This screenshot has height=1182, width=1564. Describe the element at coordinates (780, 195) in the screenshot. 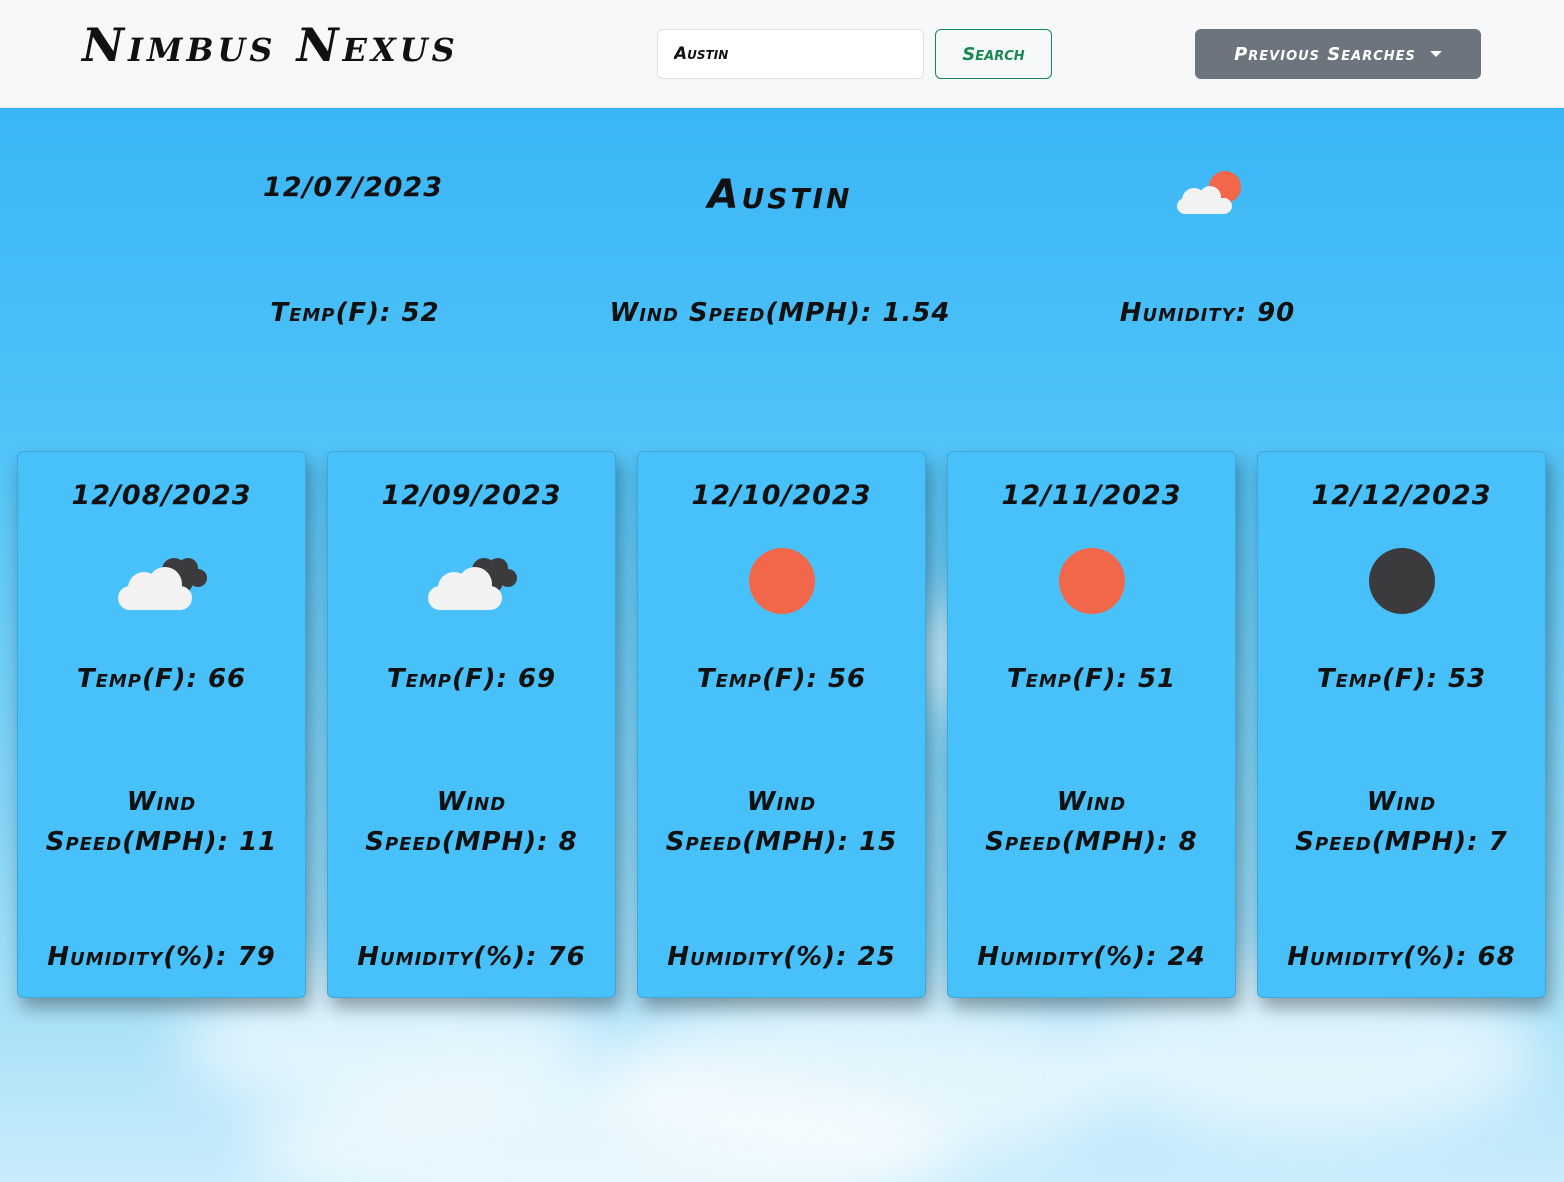

I see `current-city: Austin` at that location.